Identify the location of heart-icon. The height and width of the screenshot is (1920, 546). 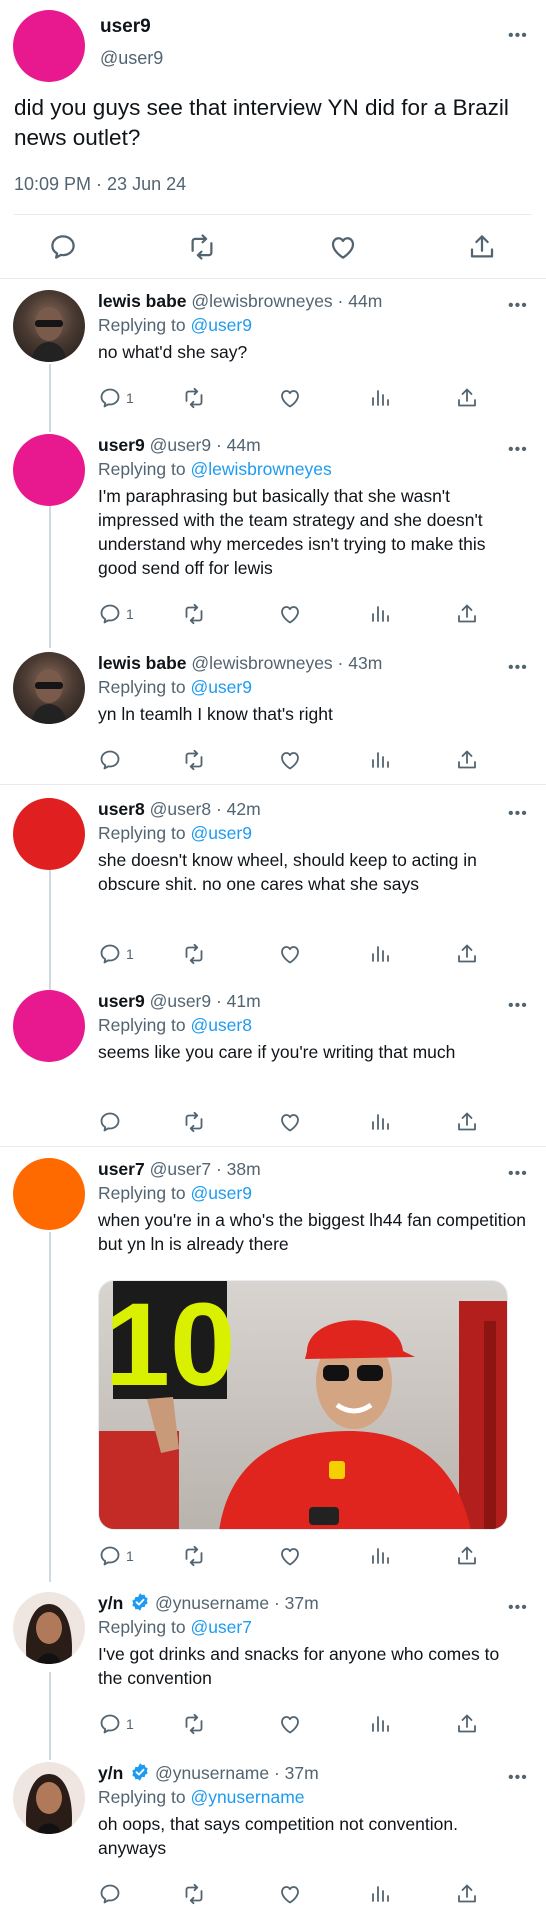
(290, 398).